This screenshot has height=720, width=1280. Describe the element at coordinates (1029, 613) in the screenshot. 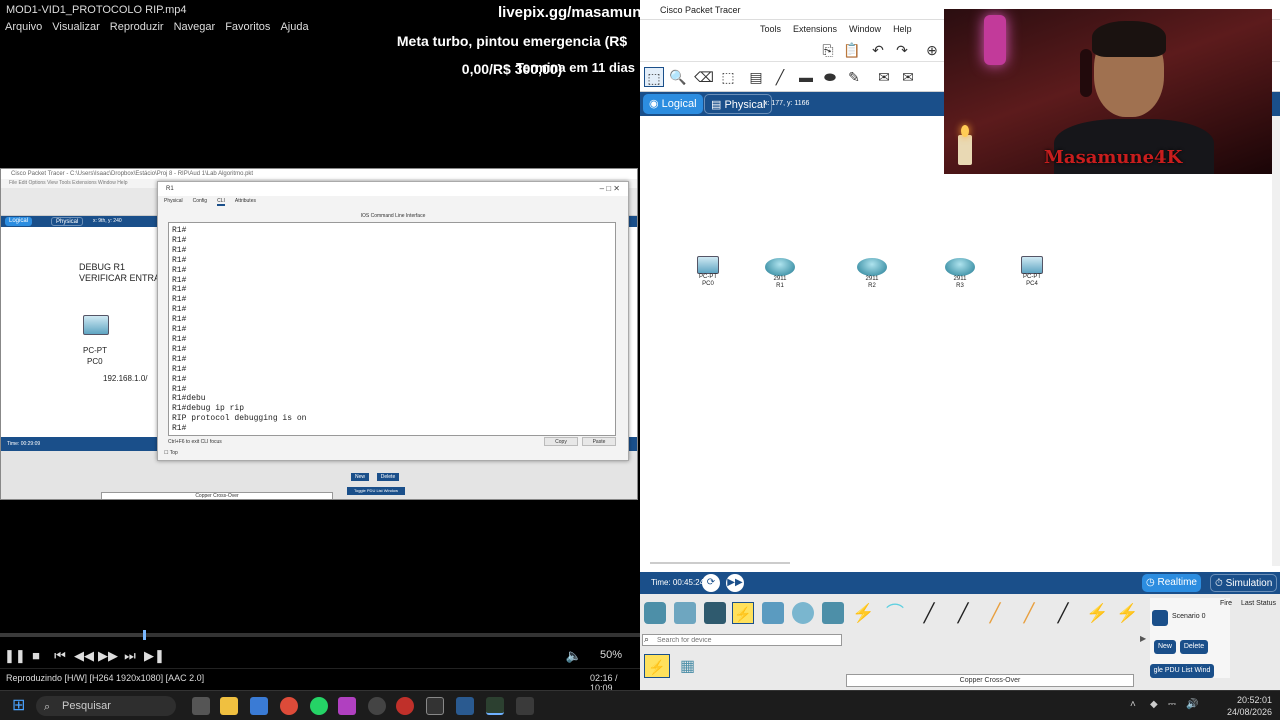

I see `phone-cable-icon: ╱` at that location.